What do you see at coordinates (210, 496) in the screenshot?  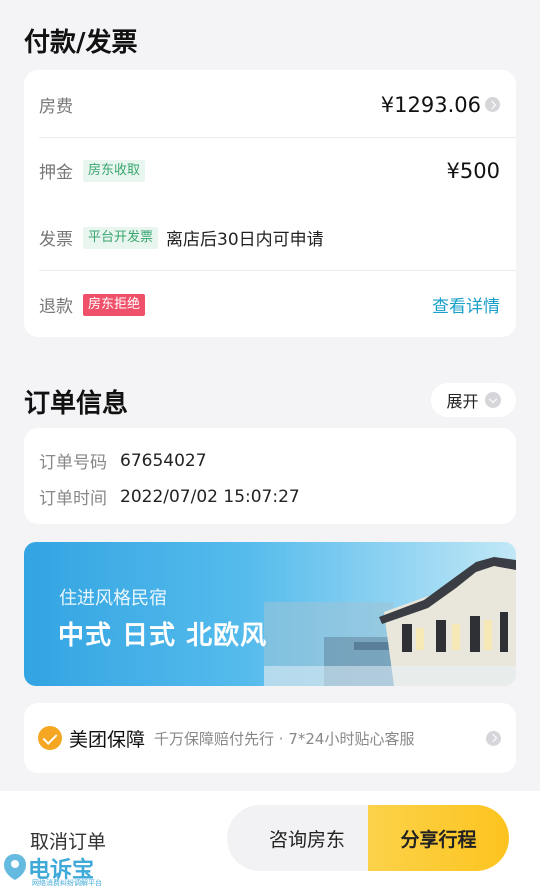 I see `order-time-value: 2022/07/02 15:07:27` at bounding box center [210, 496].